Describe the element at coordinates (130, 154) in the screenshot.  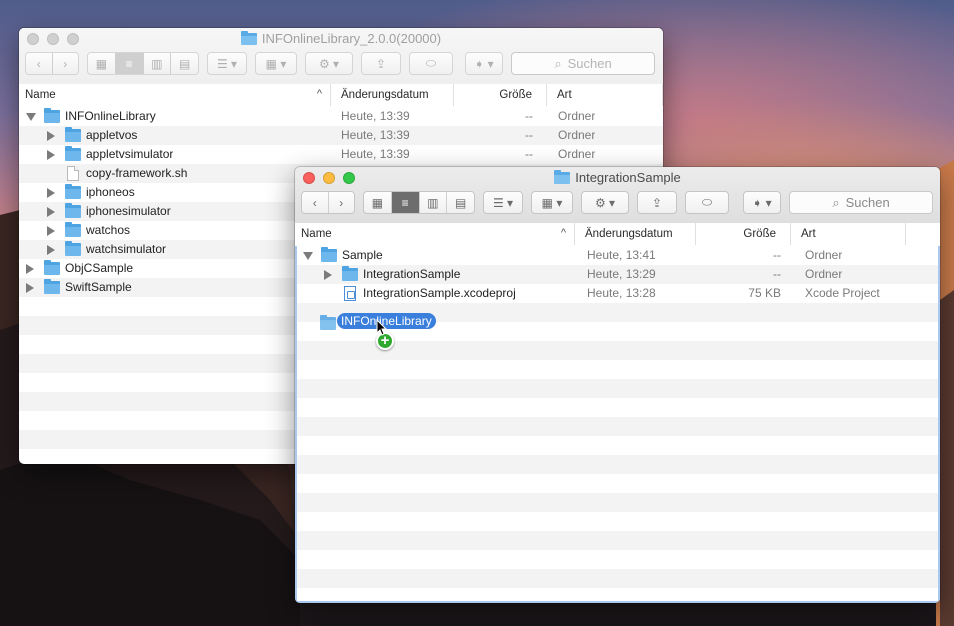
I see `file-name: appletvsimulator` at that location.